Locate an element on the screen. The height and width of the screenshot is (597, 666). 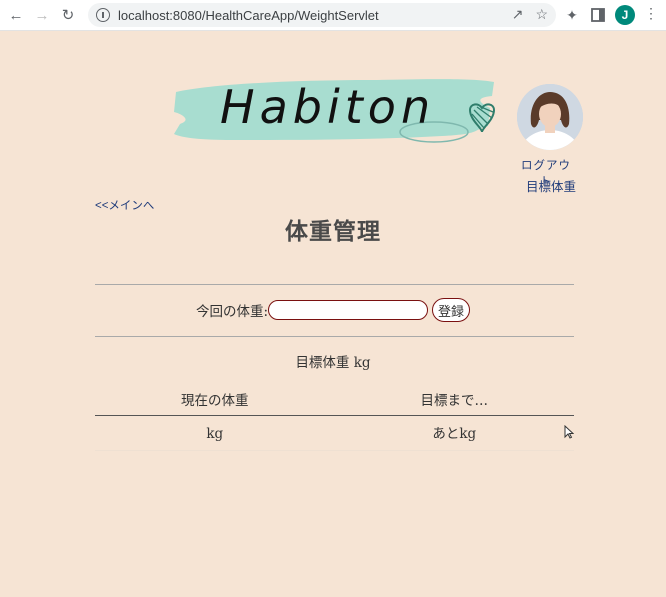
bookmark-star-icon: ☆ is located at coordinates (541, 14).